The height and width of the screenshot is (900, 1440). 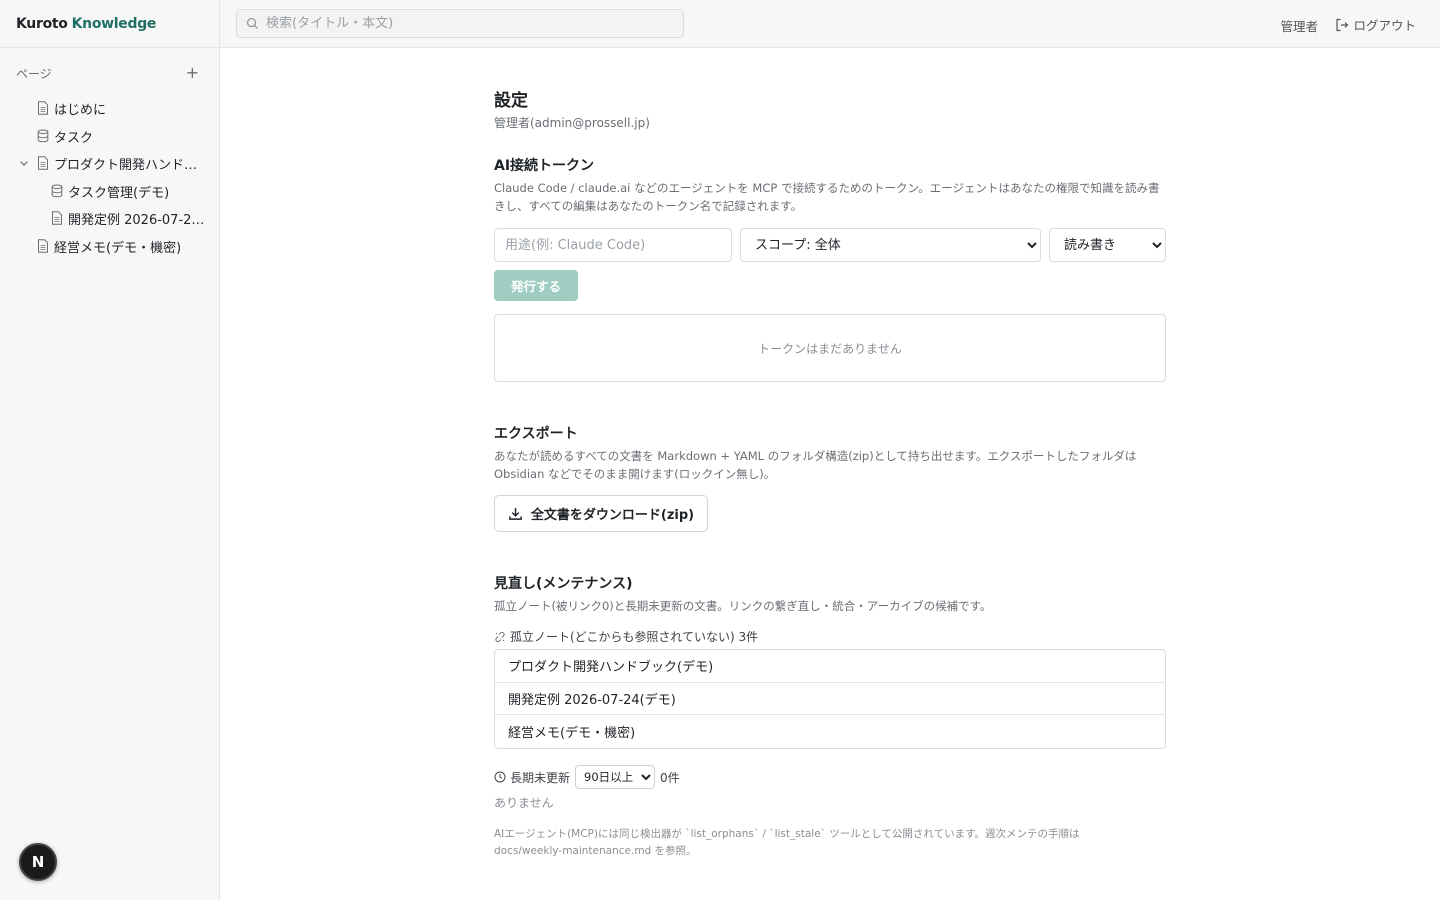 I want to click on sidebar-item-hajimeni: はじめに, so click(x=109, y=108).